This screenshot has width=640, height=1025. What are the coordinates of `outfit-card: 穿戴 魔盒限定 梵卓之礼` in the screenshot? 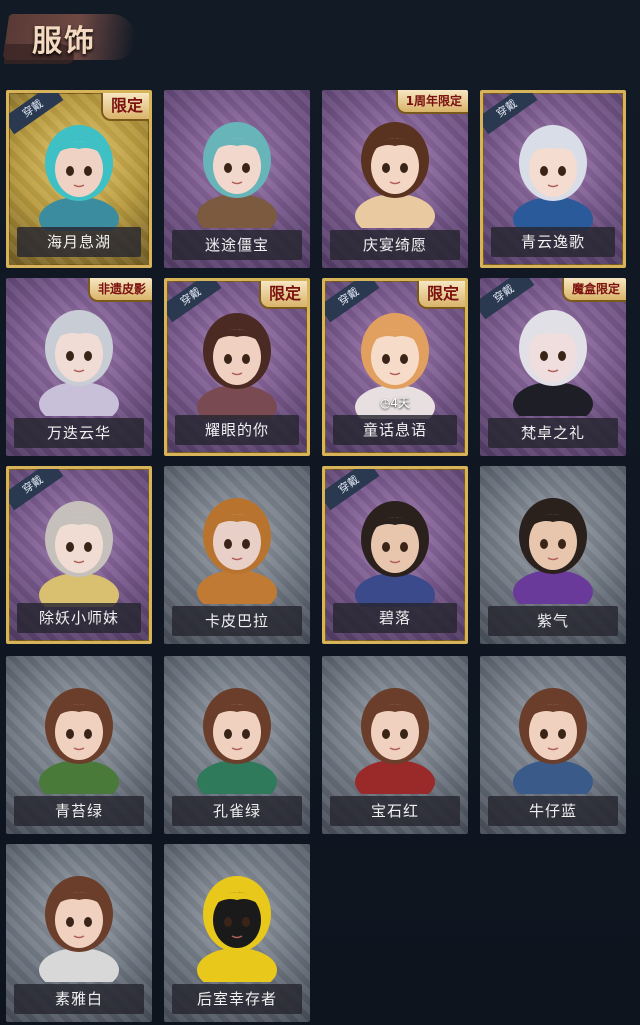 It's located at (553, 367).